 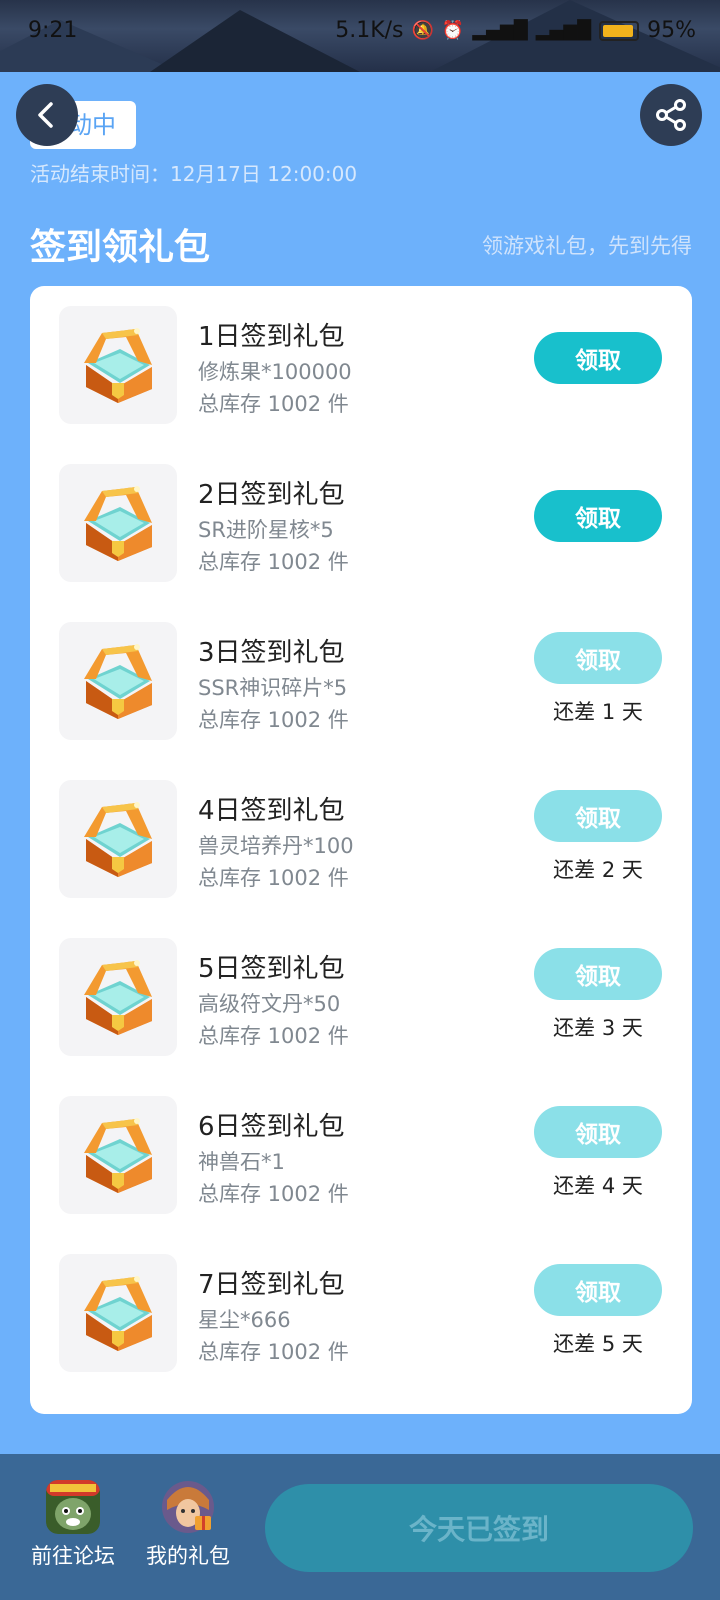 I want to click on battery-icon, so click(x=619, y=30).